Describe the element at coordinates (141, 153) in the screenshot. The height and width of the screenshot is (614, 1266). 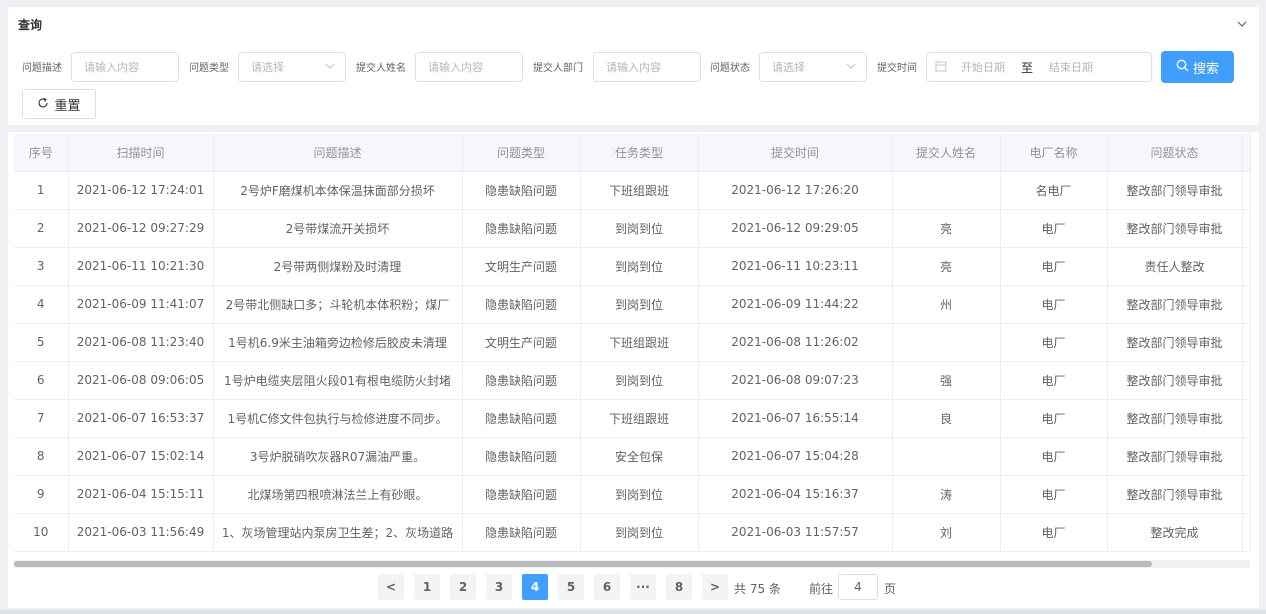
I see `column-header-scan-time: 扫描时间` at that location.